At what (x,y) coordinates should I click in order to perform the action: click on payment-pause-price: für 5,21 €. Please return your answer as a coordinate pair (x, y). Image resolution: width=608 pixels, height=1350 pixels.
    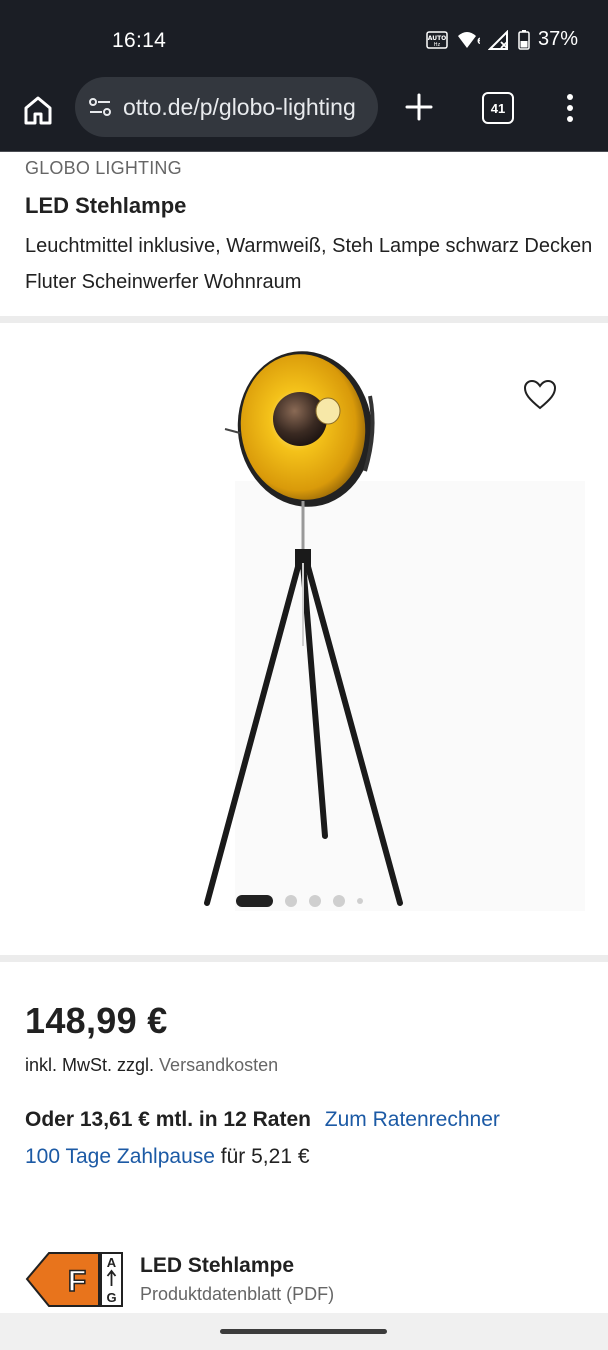
    Looking at the image, I should click on (265, 1156).